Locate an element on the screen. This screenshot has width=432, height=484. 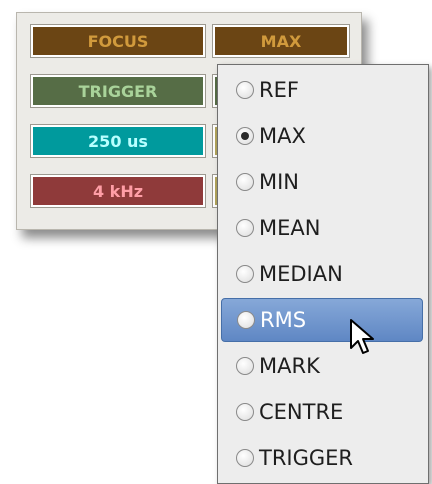
menu-item-label: MARK is located at coordinates (289, 366).